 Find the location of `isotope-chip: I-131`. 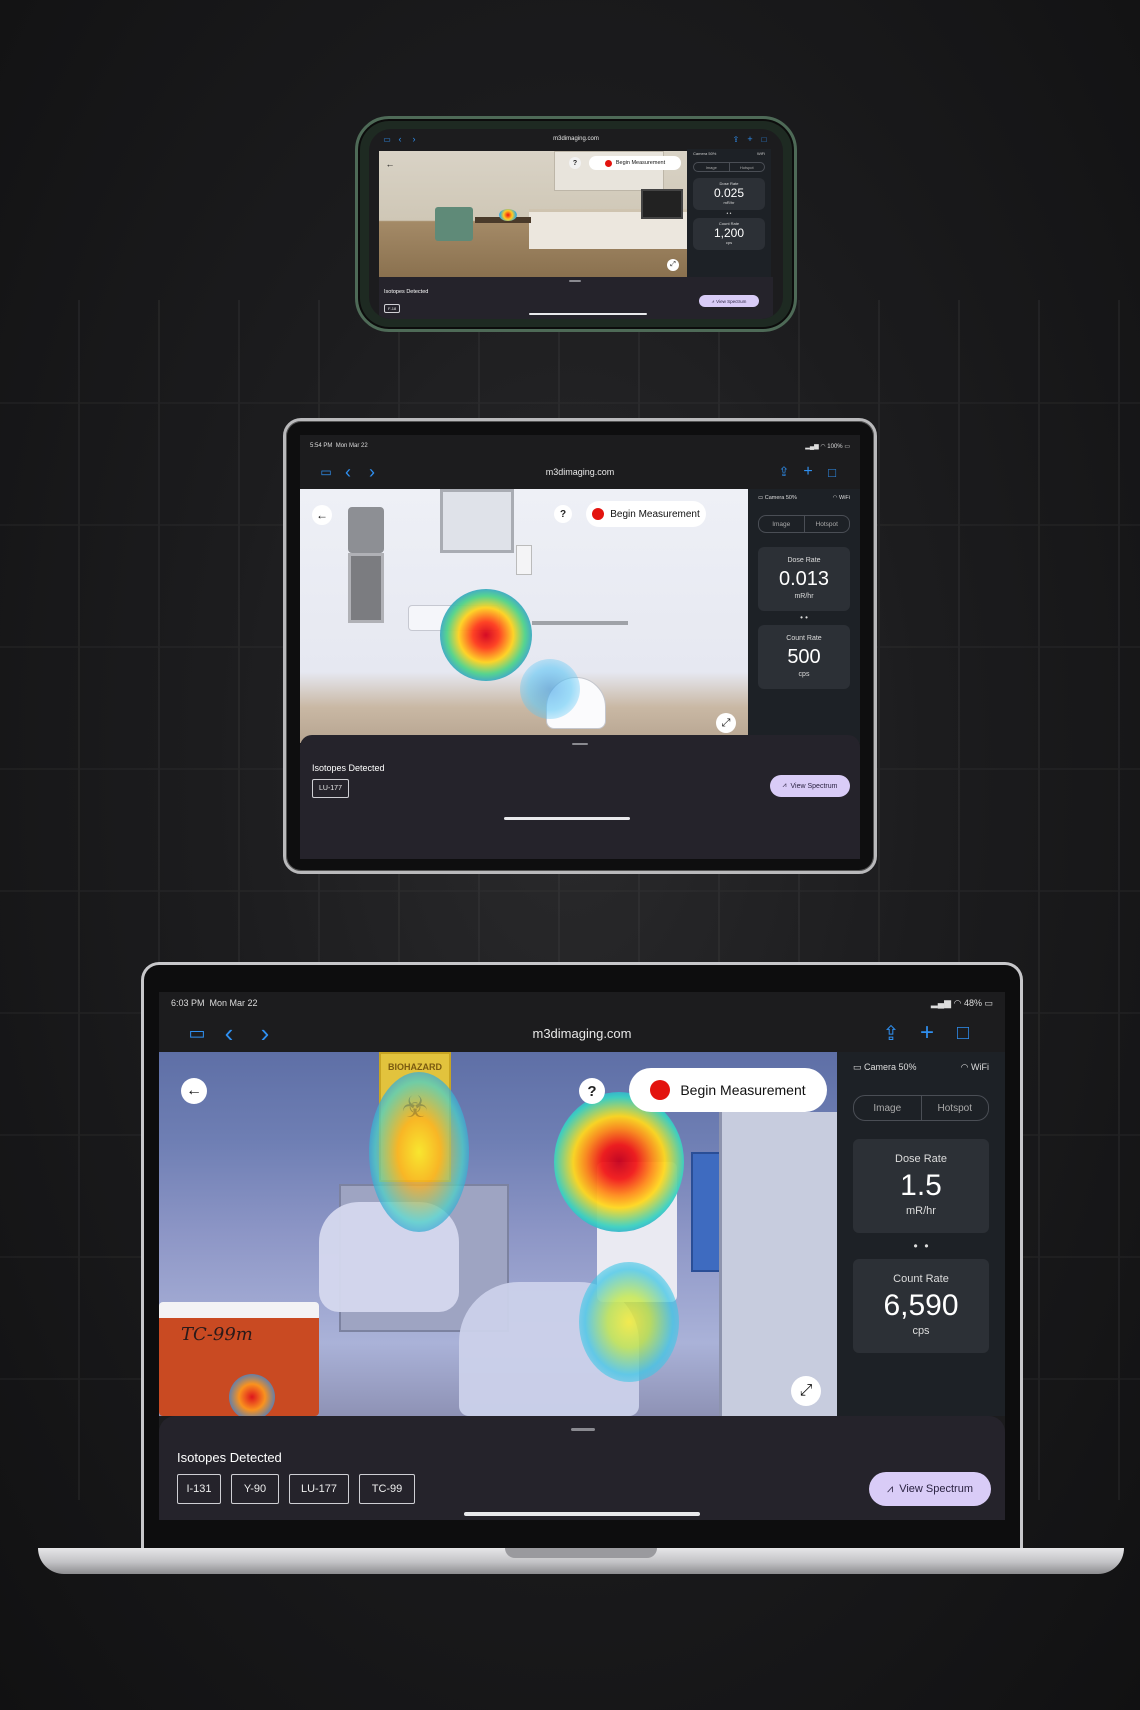

isotope-chip: I-131 is located at coordinates (199, 1489).